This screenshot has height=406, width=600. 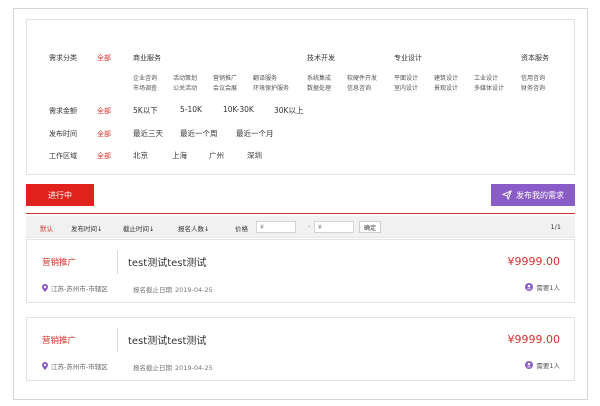 I want to click on category-item: 信用咨询, so click(x=533, y=77).